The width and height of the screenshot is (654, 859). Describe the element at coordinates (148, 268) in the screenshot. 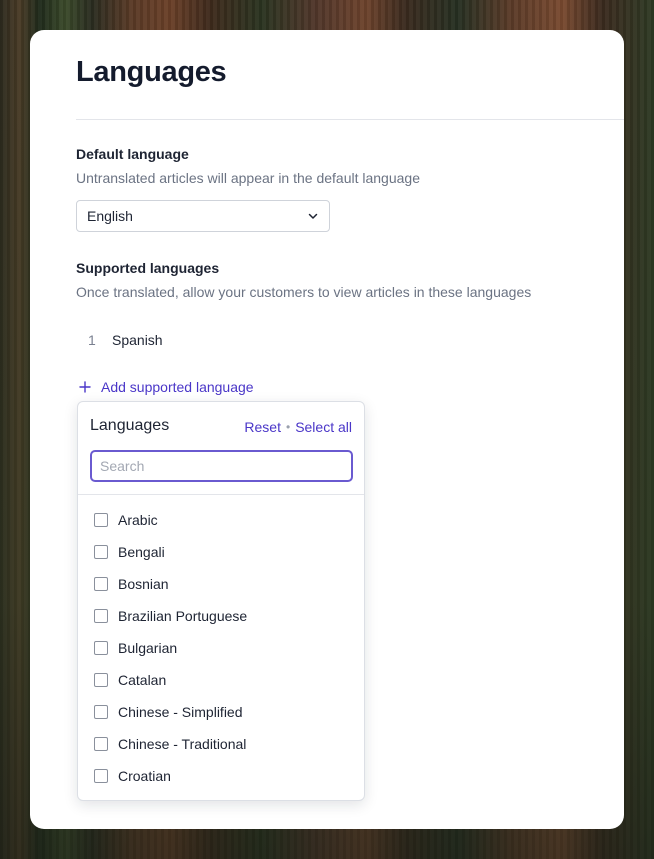

I see `supported-languages-label: Supported languages` at that location.